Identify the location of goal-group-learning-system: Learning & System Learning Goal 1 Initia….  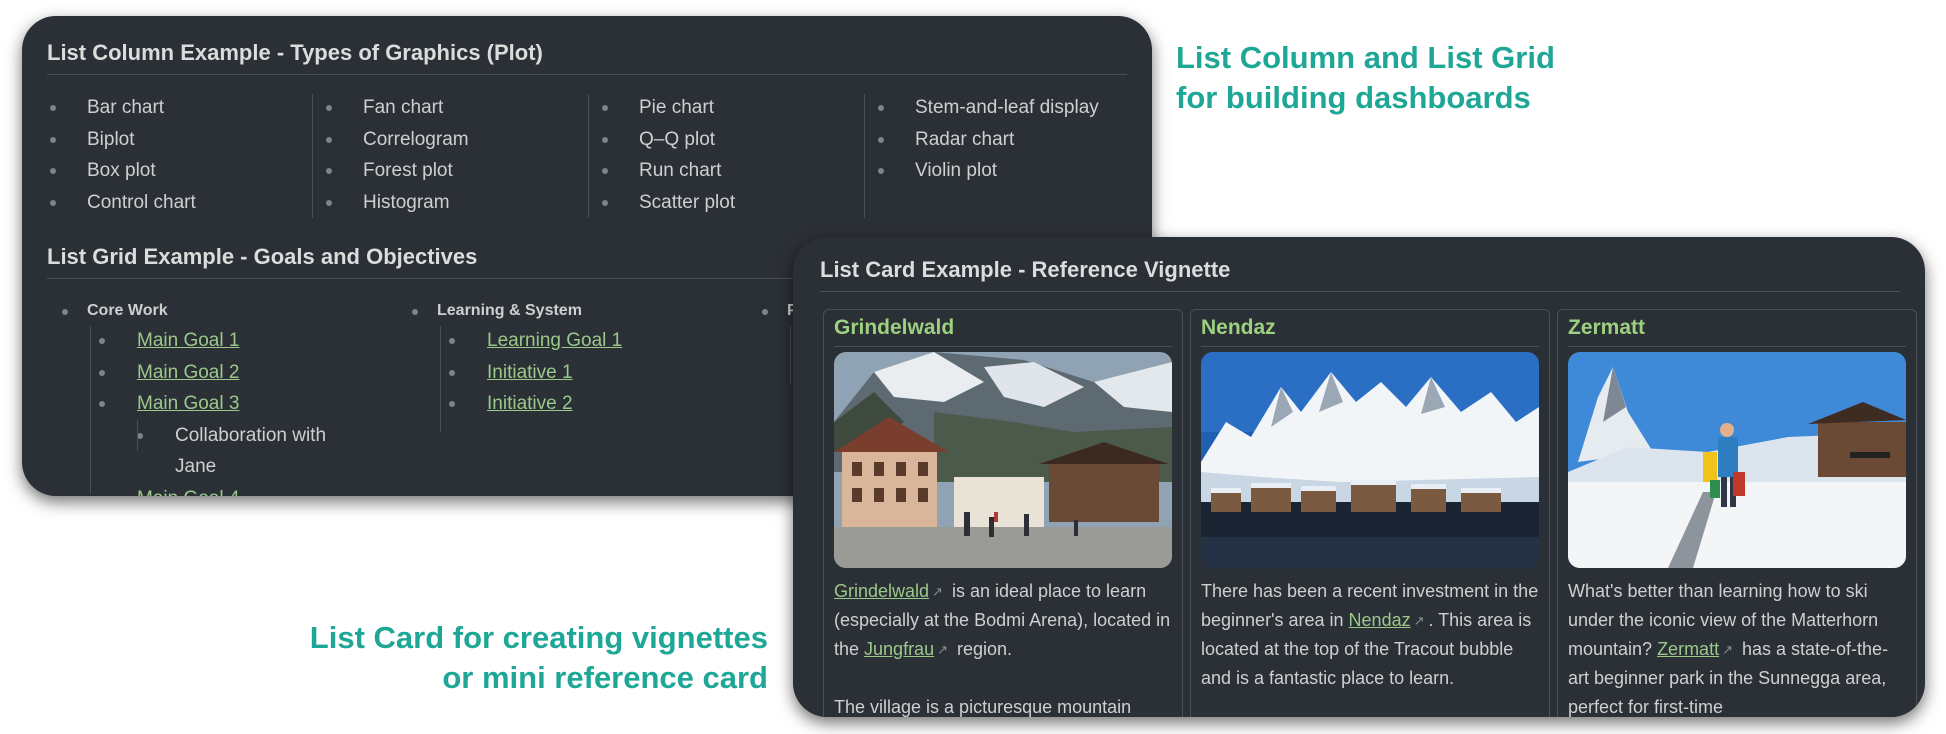
(562, 366).